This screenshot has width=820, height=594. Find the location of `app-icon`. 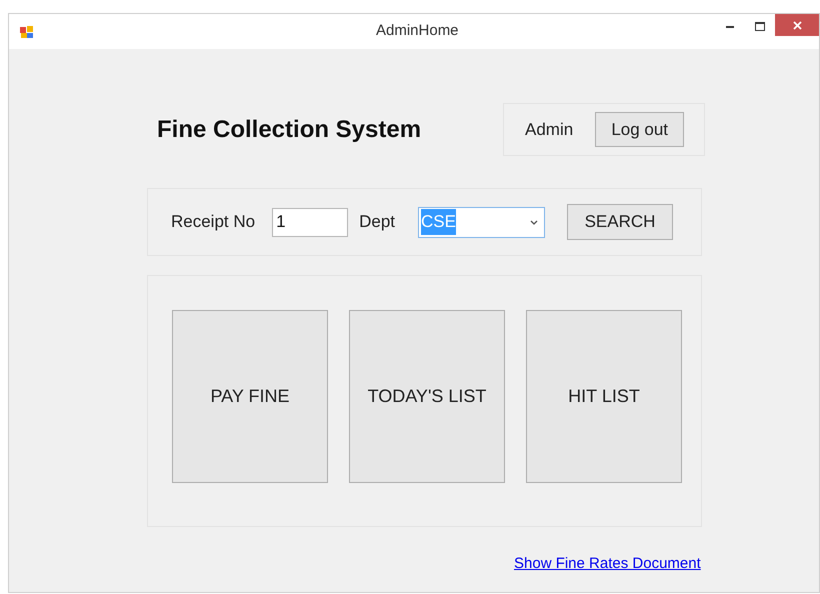

app-icon is located at coordinates (27, 32).